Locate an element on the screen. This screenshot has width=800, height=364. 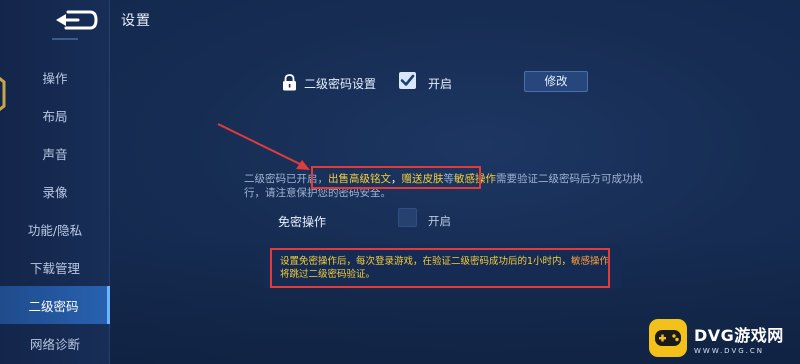
free-pass-enable-label: 开启 is located at coordinates (439, 221).